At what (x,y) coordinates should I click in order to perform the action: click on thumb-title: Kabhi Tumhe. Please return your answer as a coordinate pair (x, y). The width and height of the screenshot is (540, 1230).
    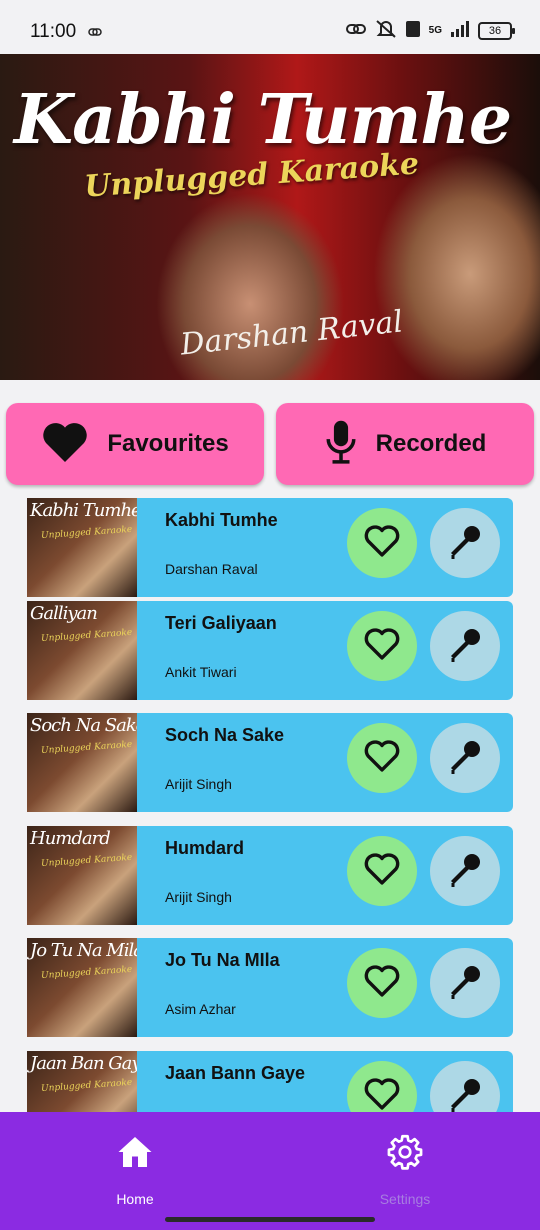
    Looking at the image, I should click on (83, 510).